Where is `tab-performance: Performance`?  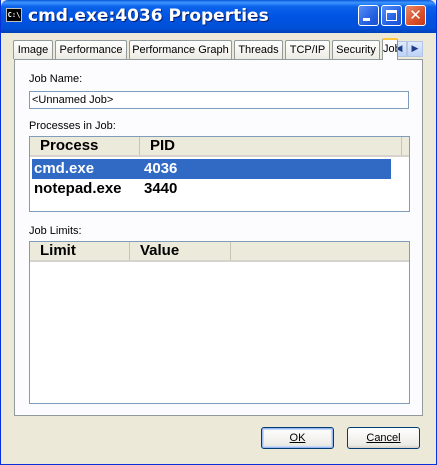 tab-performance: Performance is located at coordinates (91, 49).